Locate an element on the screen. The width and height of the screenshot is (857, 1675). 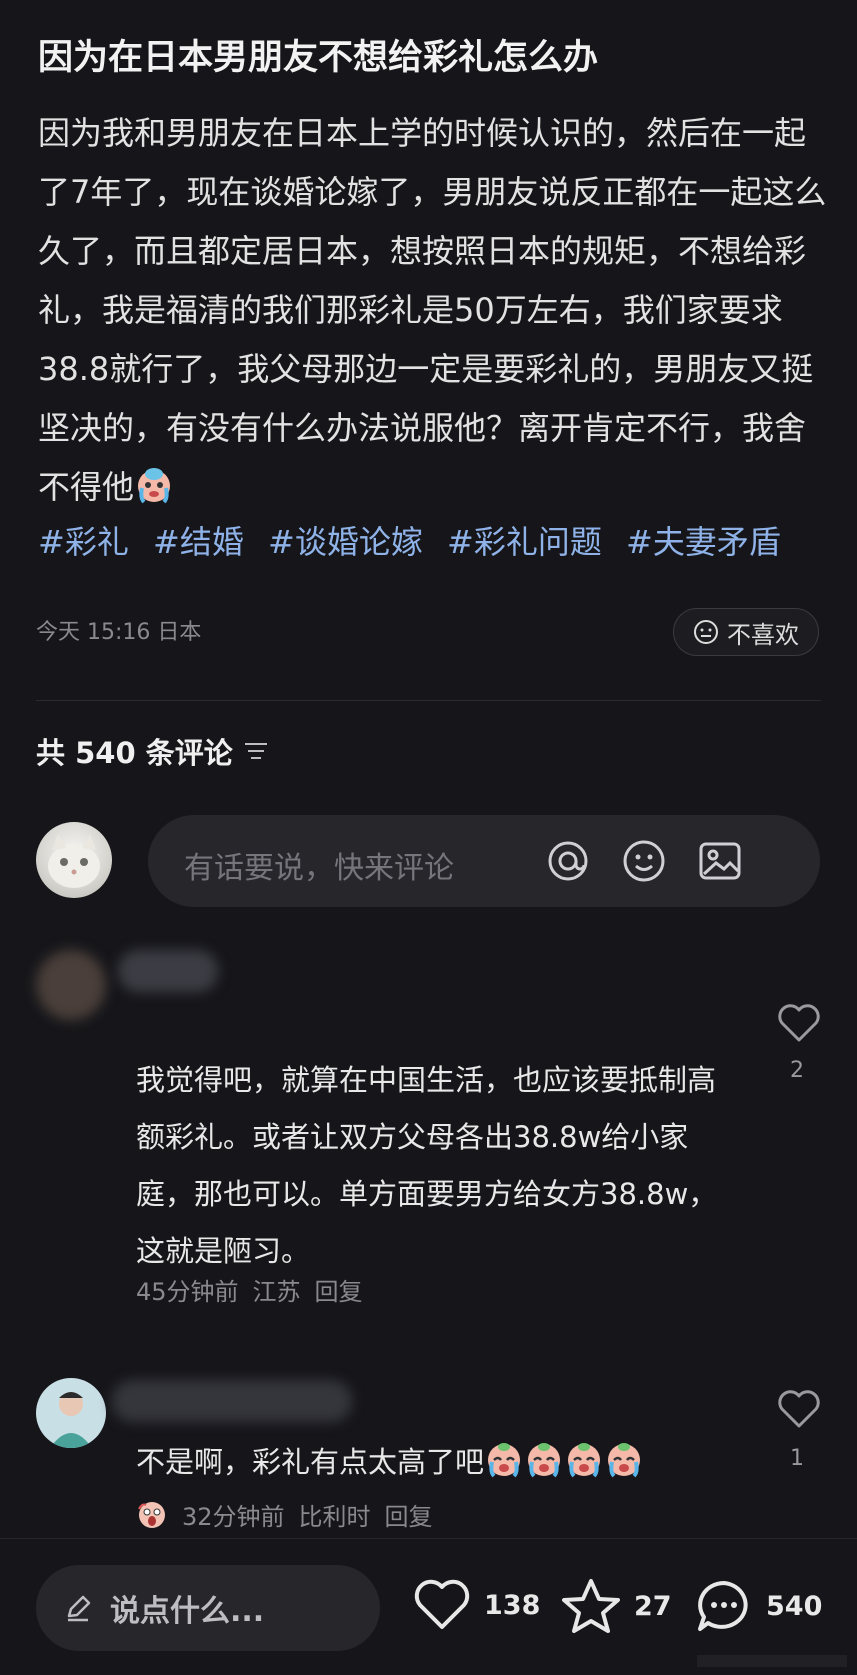
comment-action: 540 is located at coordinates (758, 1606).